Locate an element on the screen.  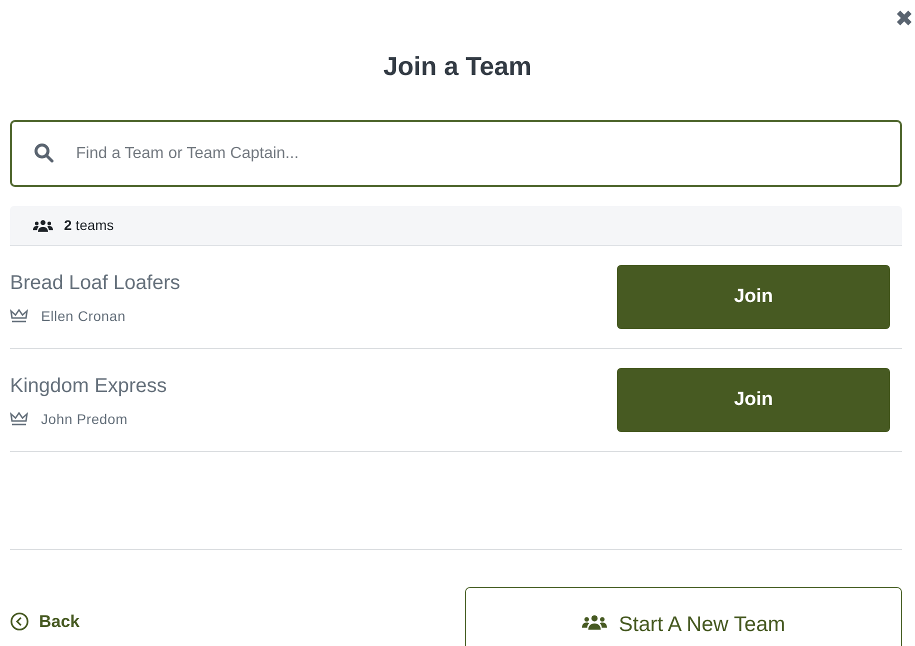
back-link: Back is located at coordinates (45, 621).